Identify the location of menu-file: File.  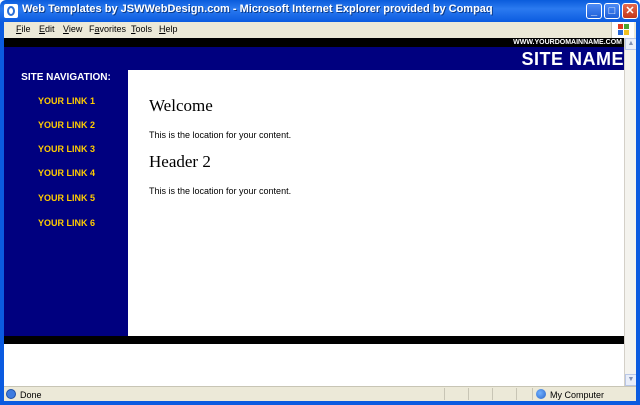
(23, 29).